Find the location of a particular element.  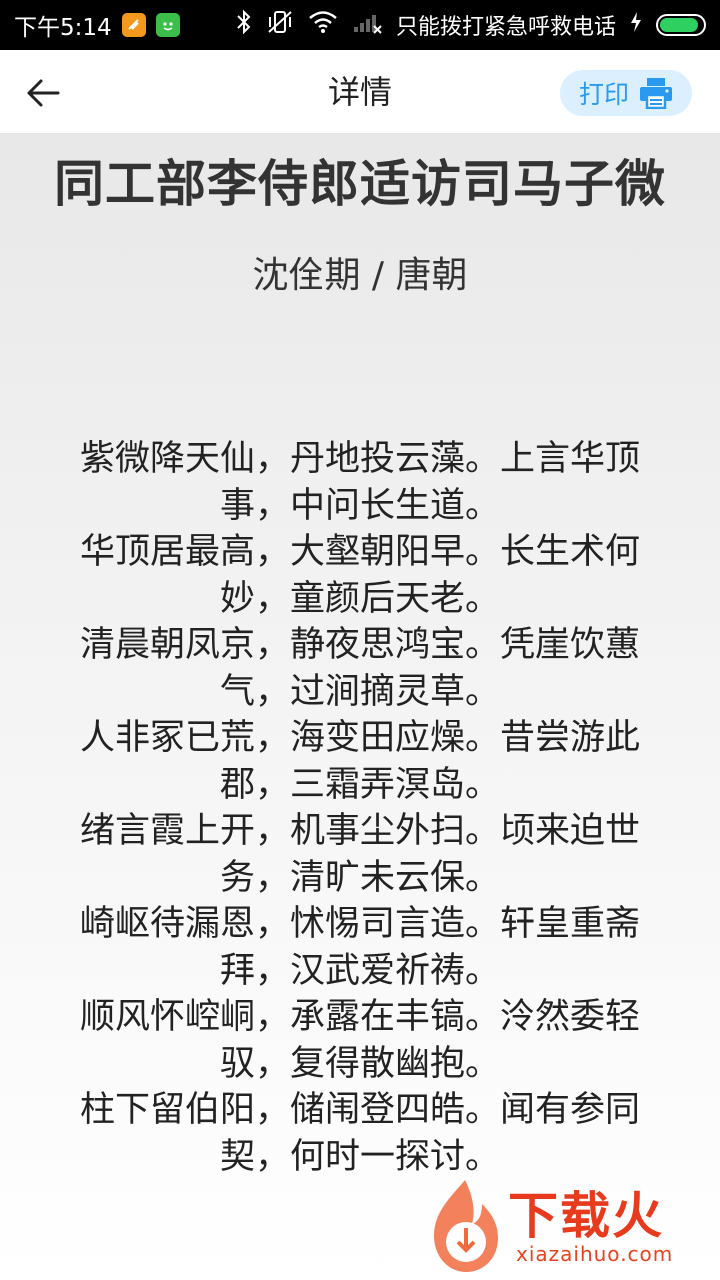

app-orange-icon is located at coordinates (133, 25).